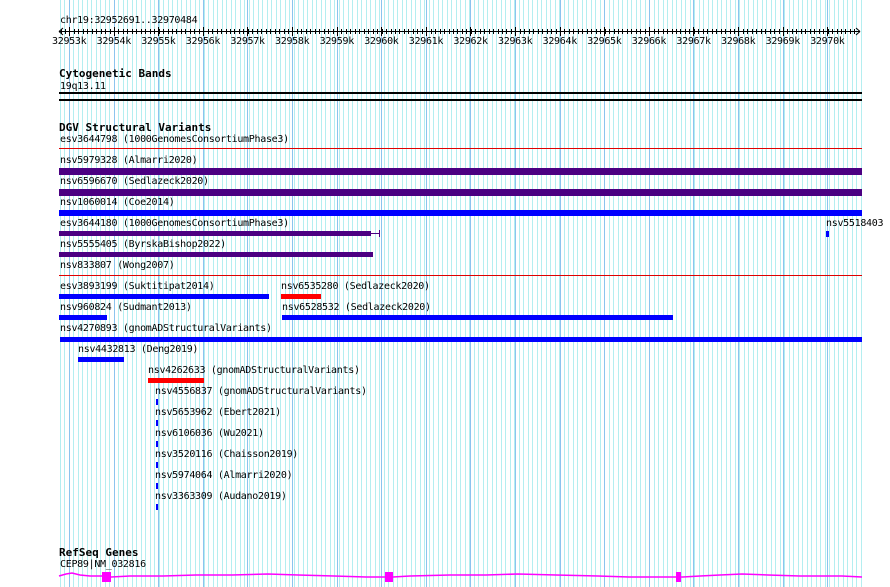 The width and height of the screenshot is (890, 587). Describe the element at coordinates (445, 31) in the screenshot. I see `ruler` at that location.